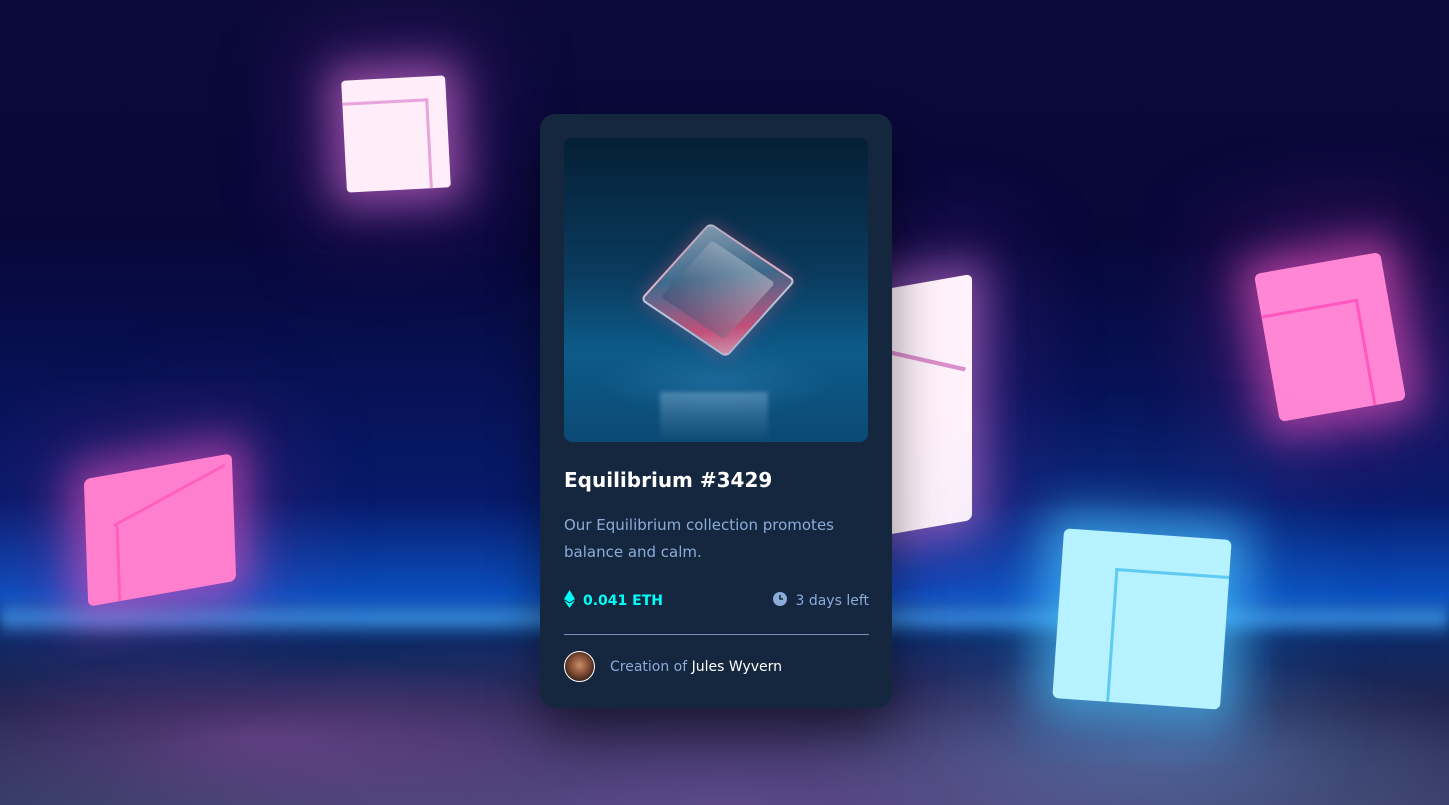 Image resolution: width=1449 pixels, height=805 pixels. What do you see at coordinates (832, 601) in the screenshot?
I see `time-left-value: 3 days left` at bounding box center [832, 601].